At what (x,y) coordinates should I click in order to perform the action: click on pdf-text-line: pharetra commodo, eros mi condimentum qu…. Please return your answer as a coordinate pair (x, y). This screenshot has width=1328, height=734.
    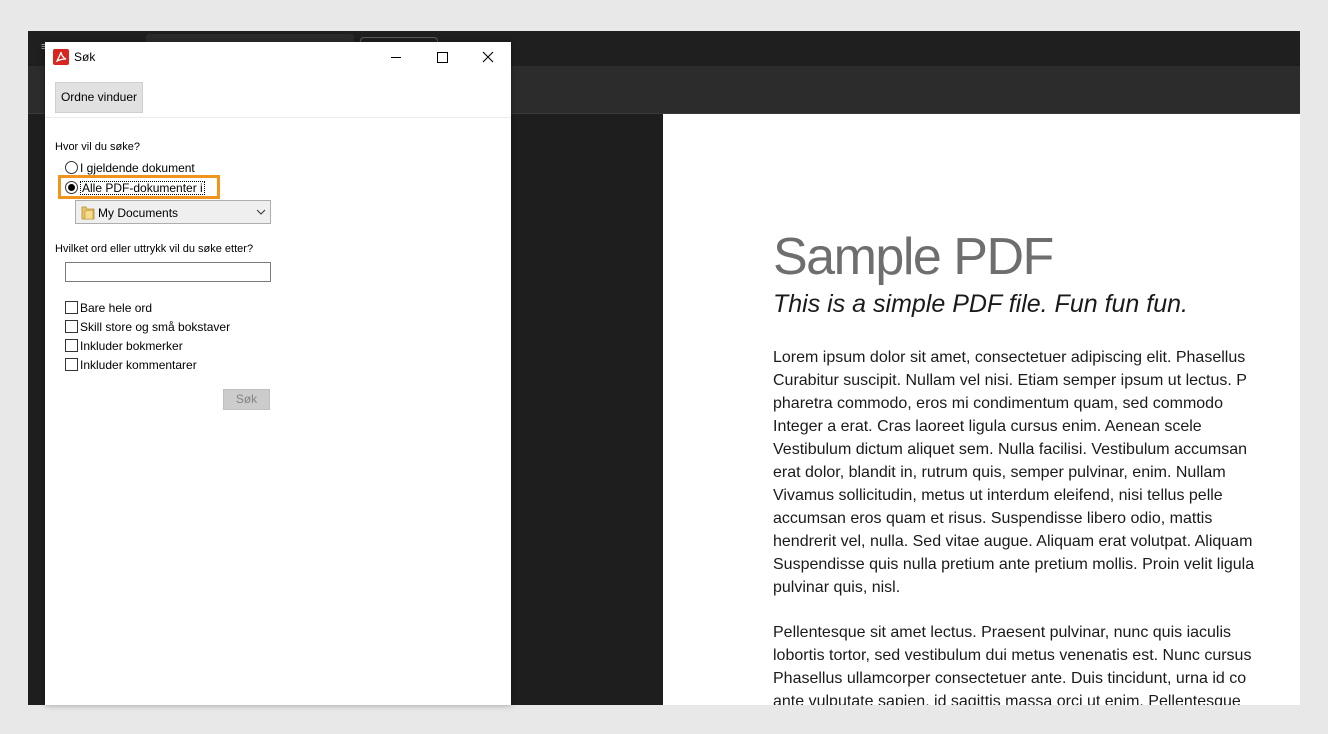
    Looking at the image, I should click on (998, 403).